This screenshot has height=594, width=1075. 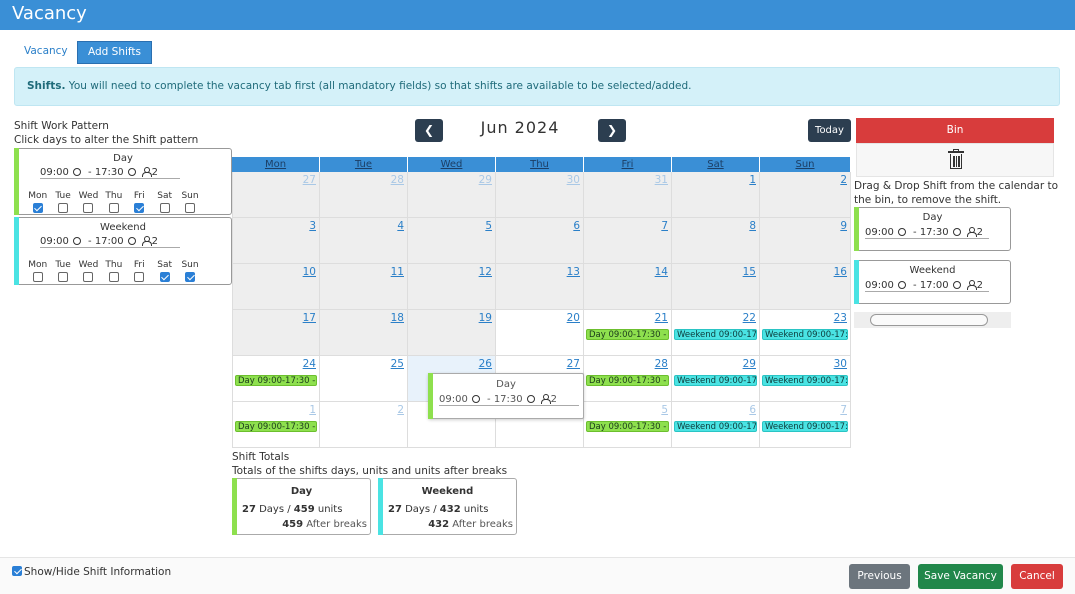 I want to click on calendar-day-cell: 6, so click(x=540, y=241).